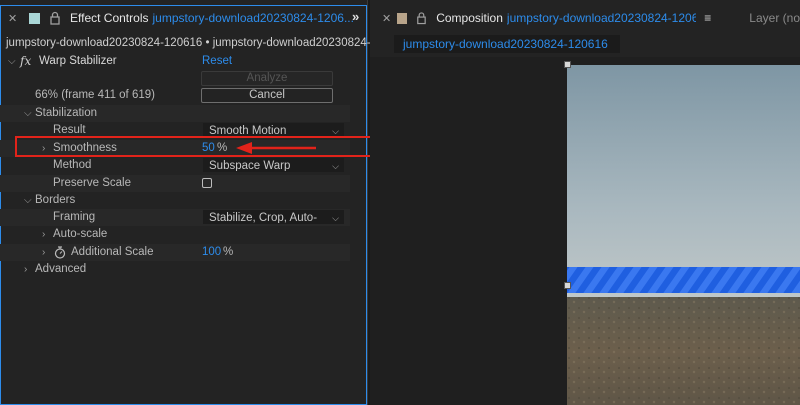 The image size is (800, 405). Describe the element at coordinates (207, 183) in the screenshot. I see `preserve-scale-checkbox` at that location.